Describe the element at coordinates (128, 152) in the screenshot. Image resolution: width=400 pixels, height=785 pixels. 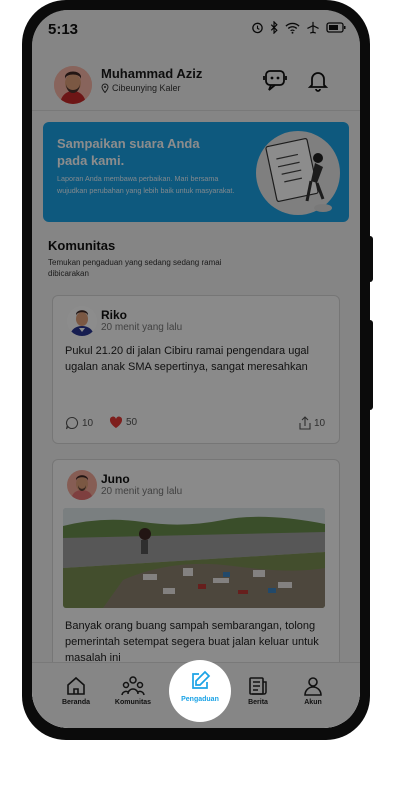
I see `banner-title: Sampaikan suara Anda pada kami.` at that location.